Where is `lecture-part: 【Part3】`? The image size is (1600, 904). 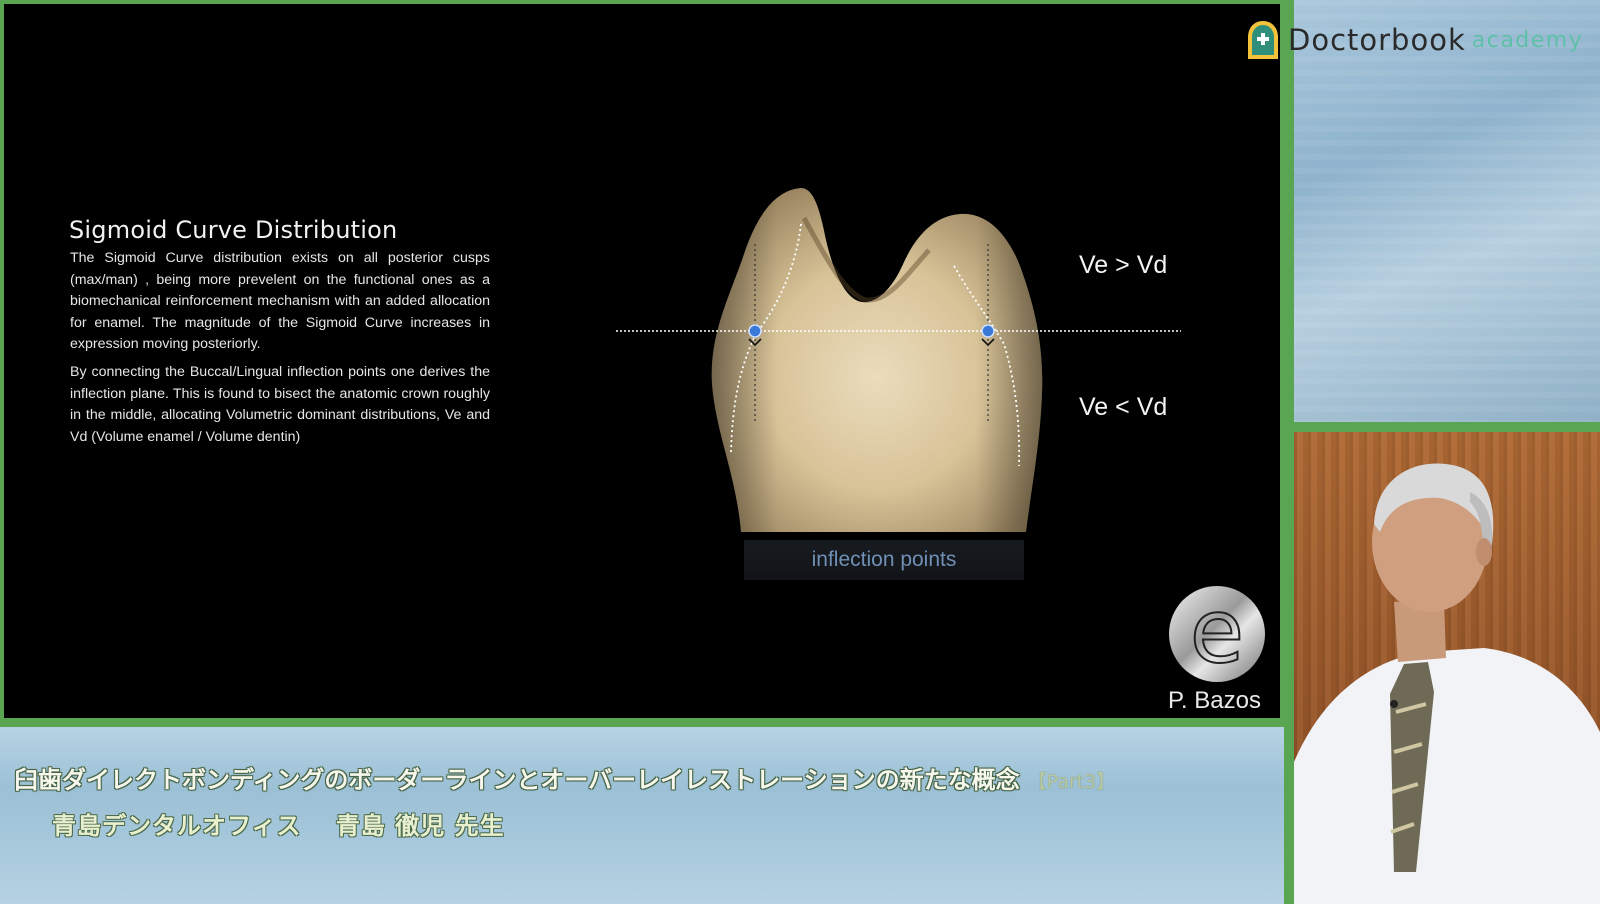 lecture-part: 【Part3】 is located at coordinates (1071, 782).